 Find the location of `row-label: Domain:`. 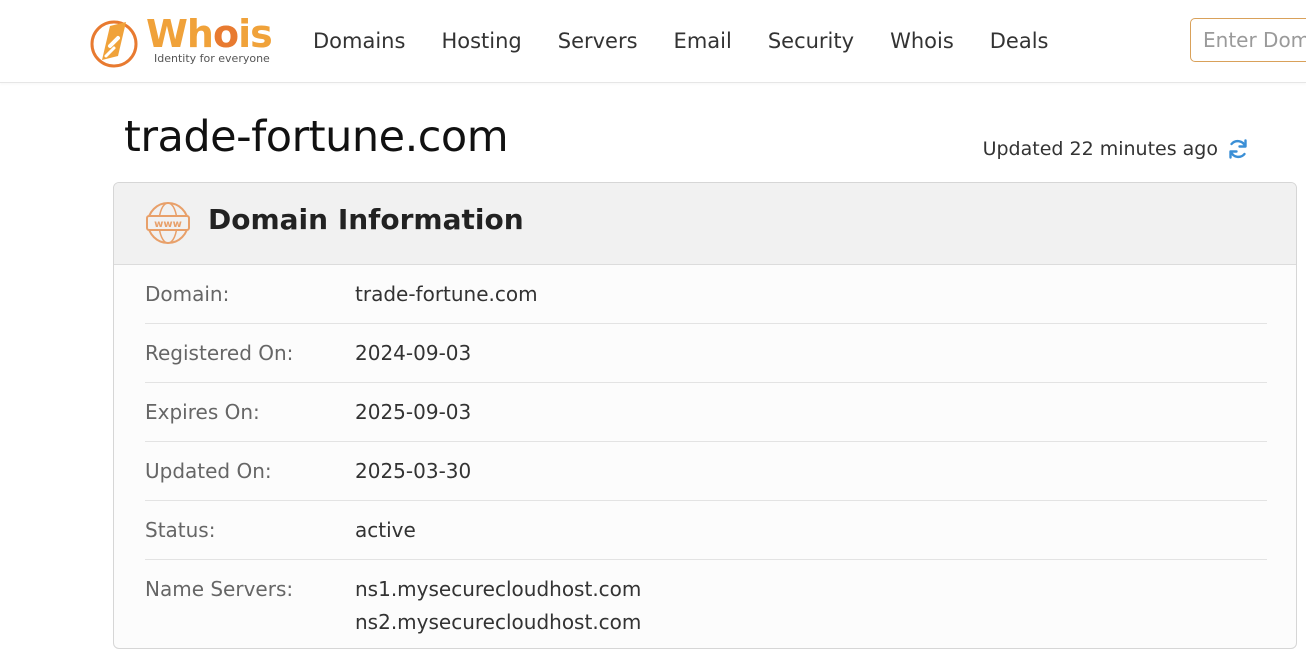

row-label: Domain: is located at coordinates (187, 294).